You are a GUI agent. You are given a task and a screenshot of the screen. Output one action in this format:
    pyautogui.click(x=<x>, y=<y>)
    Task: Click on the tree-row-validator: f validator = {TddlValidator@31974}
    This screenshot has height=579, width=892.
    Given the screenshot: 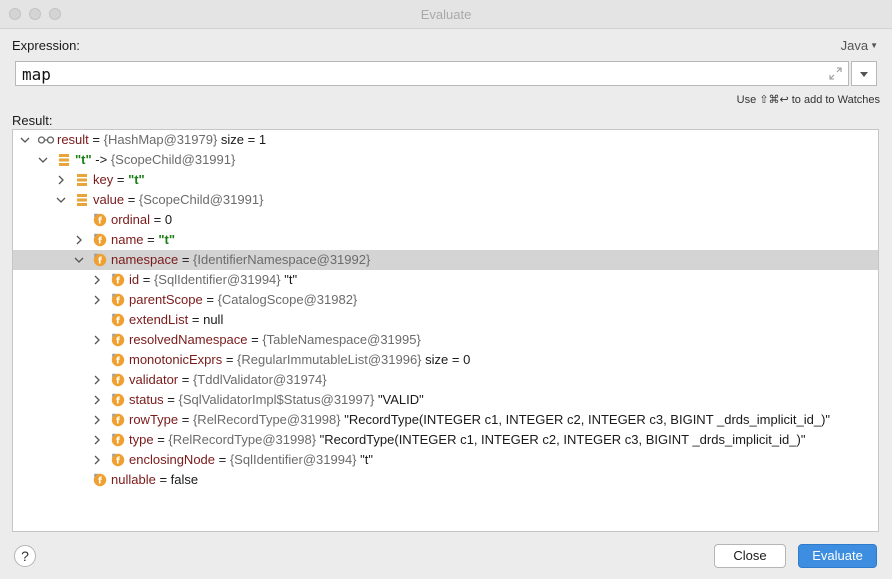 What is the action you would take?
    pyautogui.click(x=445, y=380)
    